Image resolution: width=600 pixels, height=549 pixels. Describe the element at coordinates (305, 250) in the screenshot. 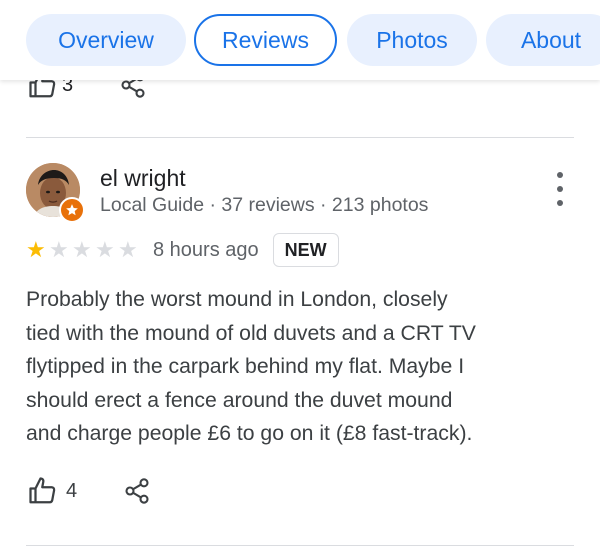

I see `new-badge: NEW` at that location.